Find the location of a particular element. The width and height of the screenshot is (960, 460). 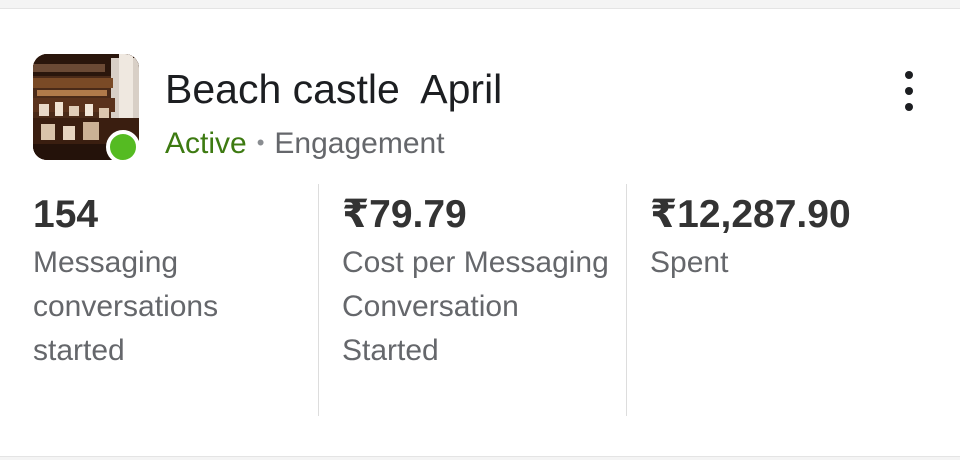

metric-label: Messaging conversations started is located at coordinates (126, 306).